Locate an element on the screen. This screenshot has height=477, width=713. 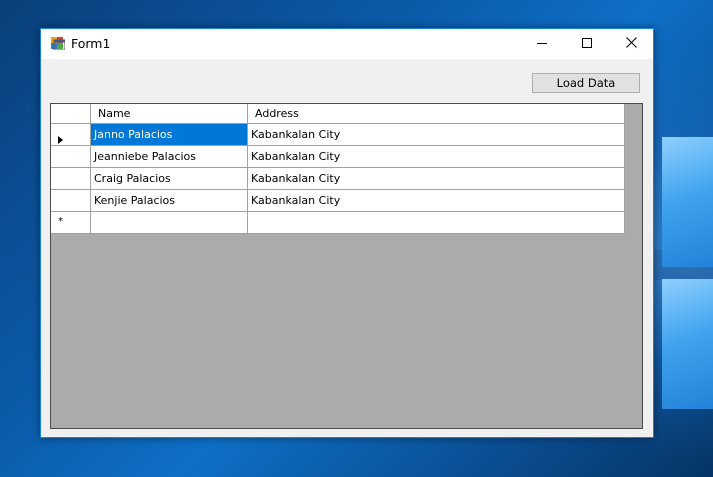
current-row-arrow-icon is located at coordinates (60, 137).